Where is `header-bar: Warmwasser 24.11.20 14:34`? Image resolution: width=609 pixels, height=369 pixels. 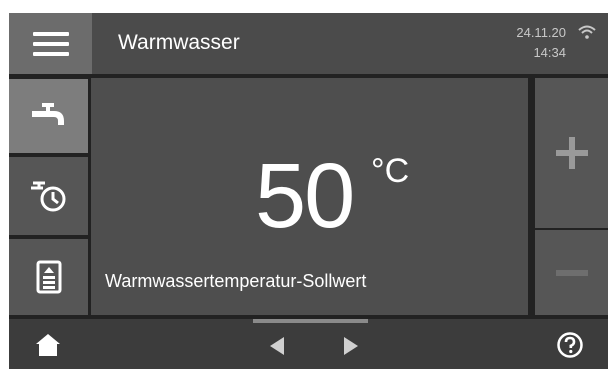
header-bar: Warmwasser 24.11.20 14:34 is located at coordinates (350, 43).